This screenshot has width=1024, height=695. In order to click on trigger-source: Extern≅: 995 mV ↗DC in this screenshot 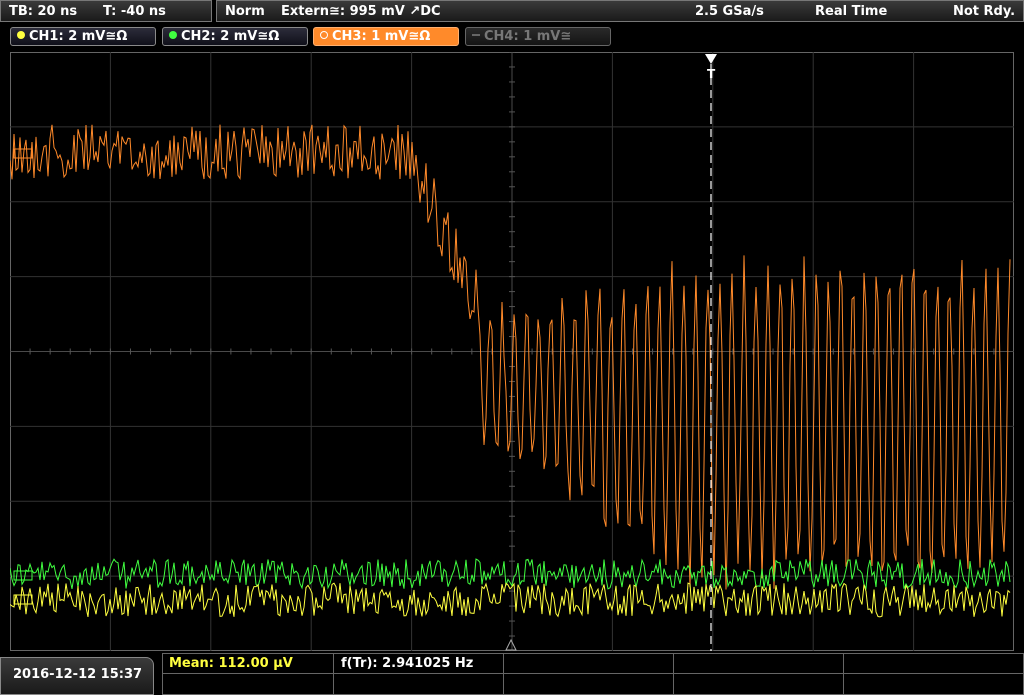, I will do `click(361, 11)`.